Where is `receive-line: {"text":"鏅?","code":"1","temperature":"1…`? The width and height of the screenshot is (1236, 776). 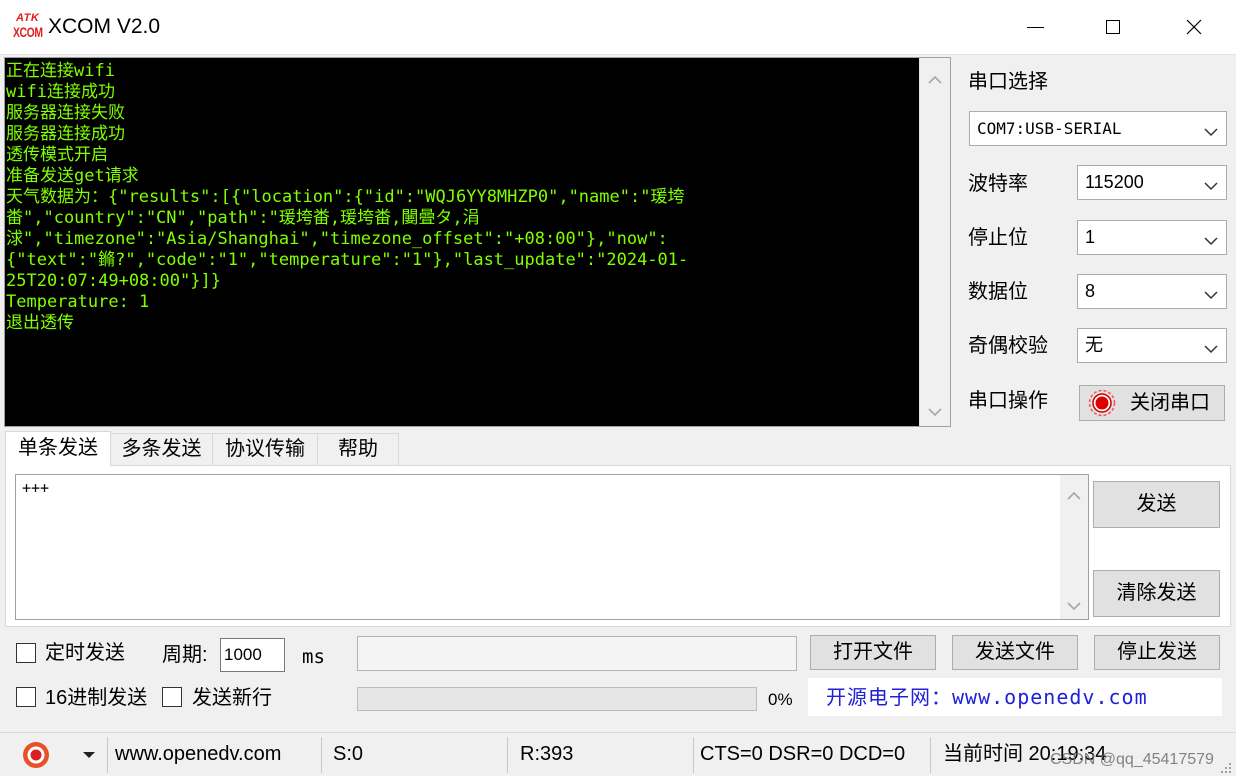 receive-line: {"text":"鏅?","code":"1","temperature":"1… is located at coordinates (347, 260).